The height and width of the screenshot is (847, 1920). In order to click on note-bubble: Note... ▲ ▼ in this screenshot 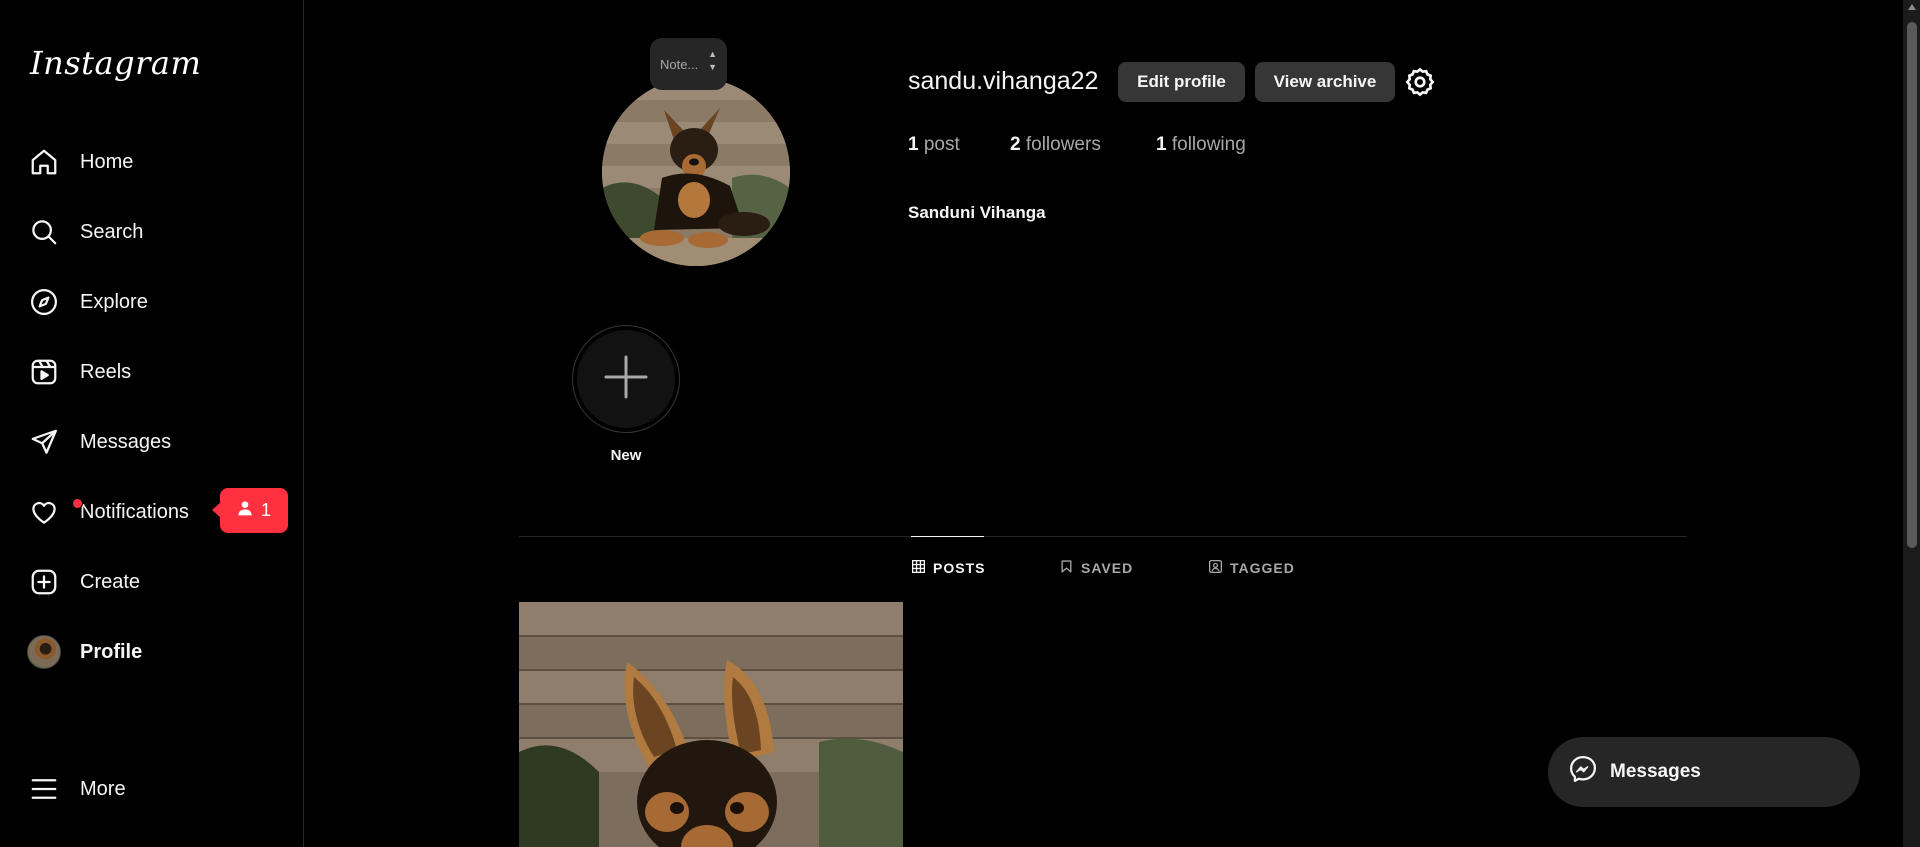, I will do `click(688, 64)`.